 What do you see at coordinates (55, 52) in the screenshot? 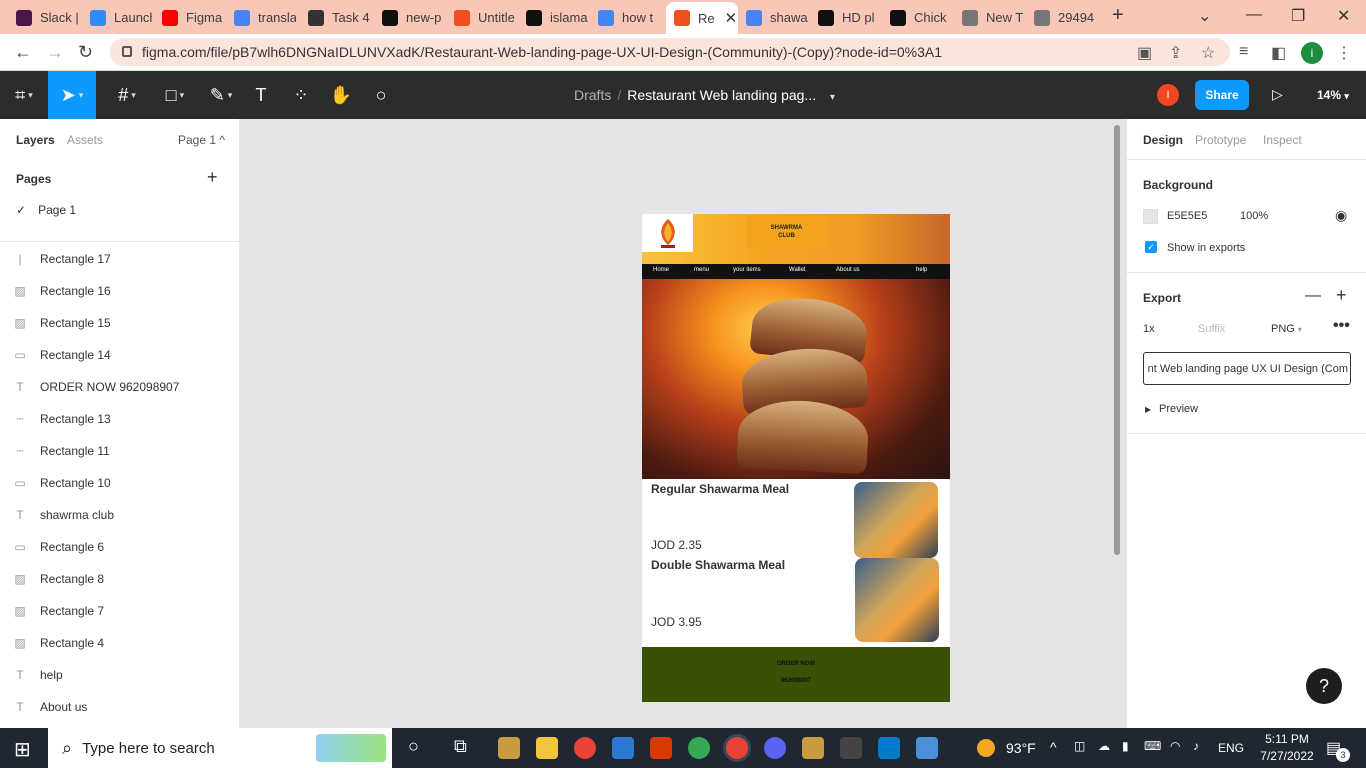
I see `forward-icon: →` at bounding box center [55, 52].